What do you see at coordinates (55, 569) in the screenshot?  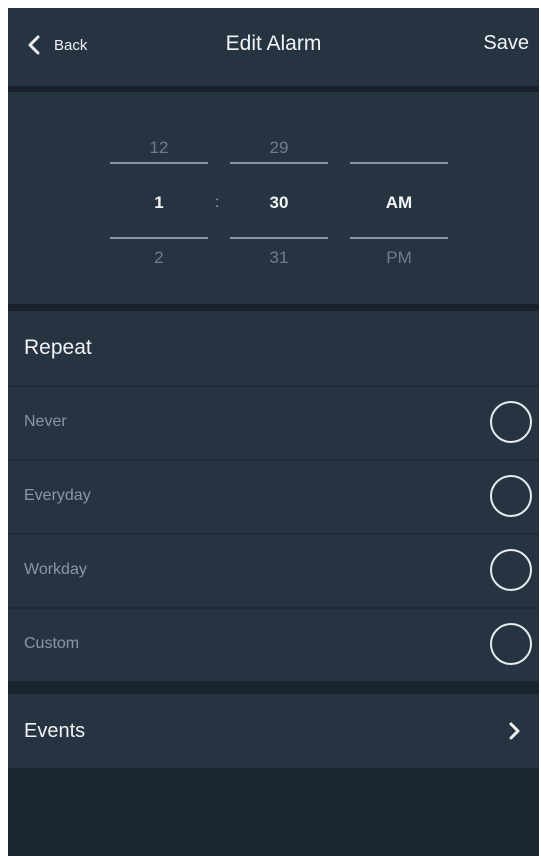 I see `option-label: Workday` at bounding box center [55, 569].